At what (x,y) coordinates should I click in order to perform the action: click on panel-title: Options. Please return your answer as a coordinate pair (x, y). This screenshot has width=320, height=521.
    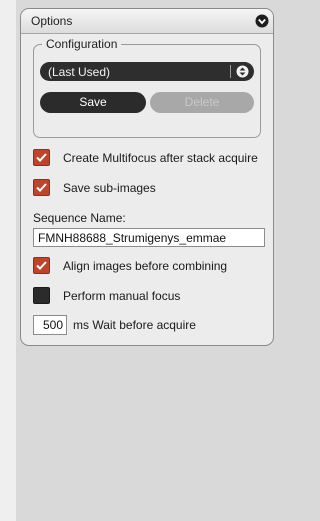
    Looking at the image, I should click on (52, 21).